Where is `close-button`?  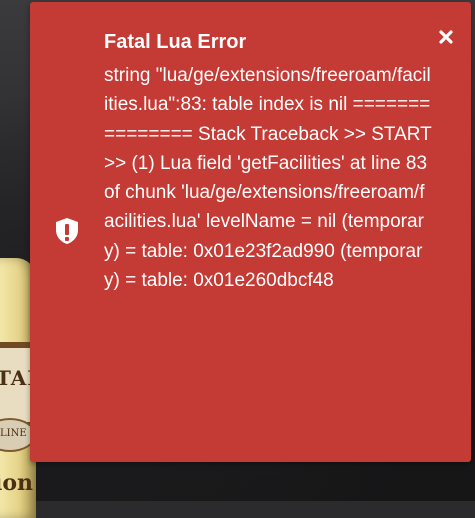 close-button is located at coordinates (446, 37).